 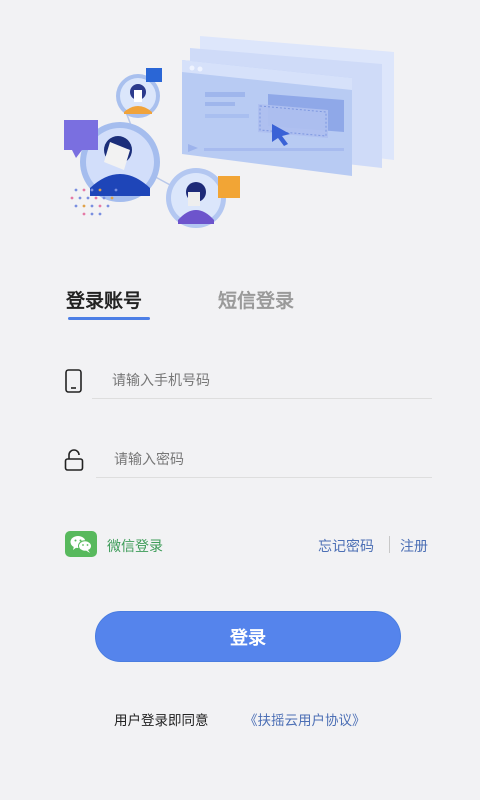 What do you see at coordinates (139, 93) in the screenshot?
I see `user-avatar-small-graphic` at bounding box center [139, 93].